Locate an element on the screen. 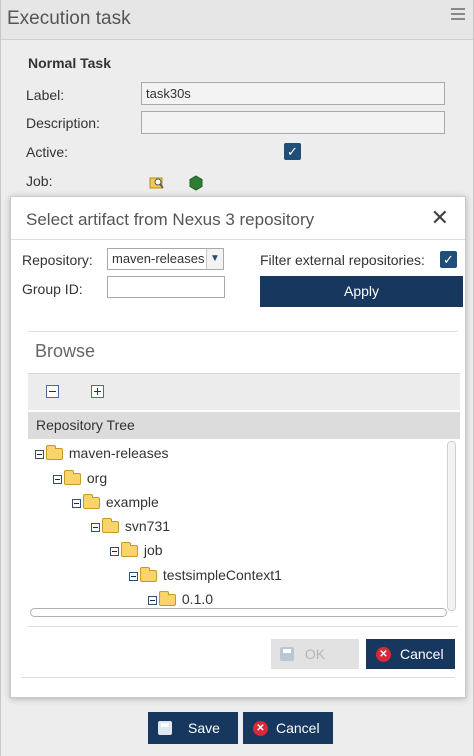  tree-node-label: testsimpleContext1 is located at coordinates (222, 575).